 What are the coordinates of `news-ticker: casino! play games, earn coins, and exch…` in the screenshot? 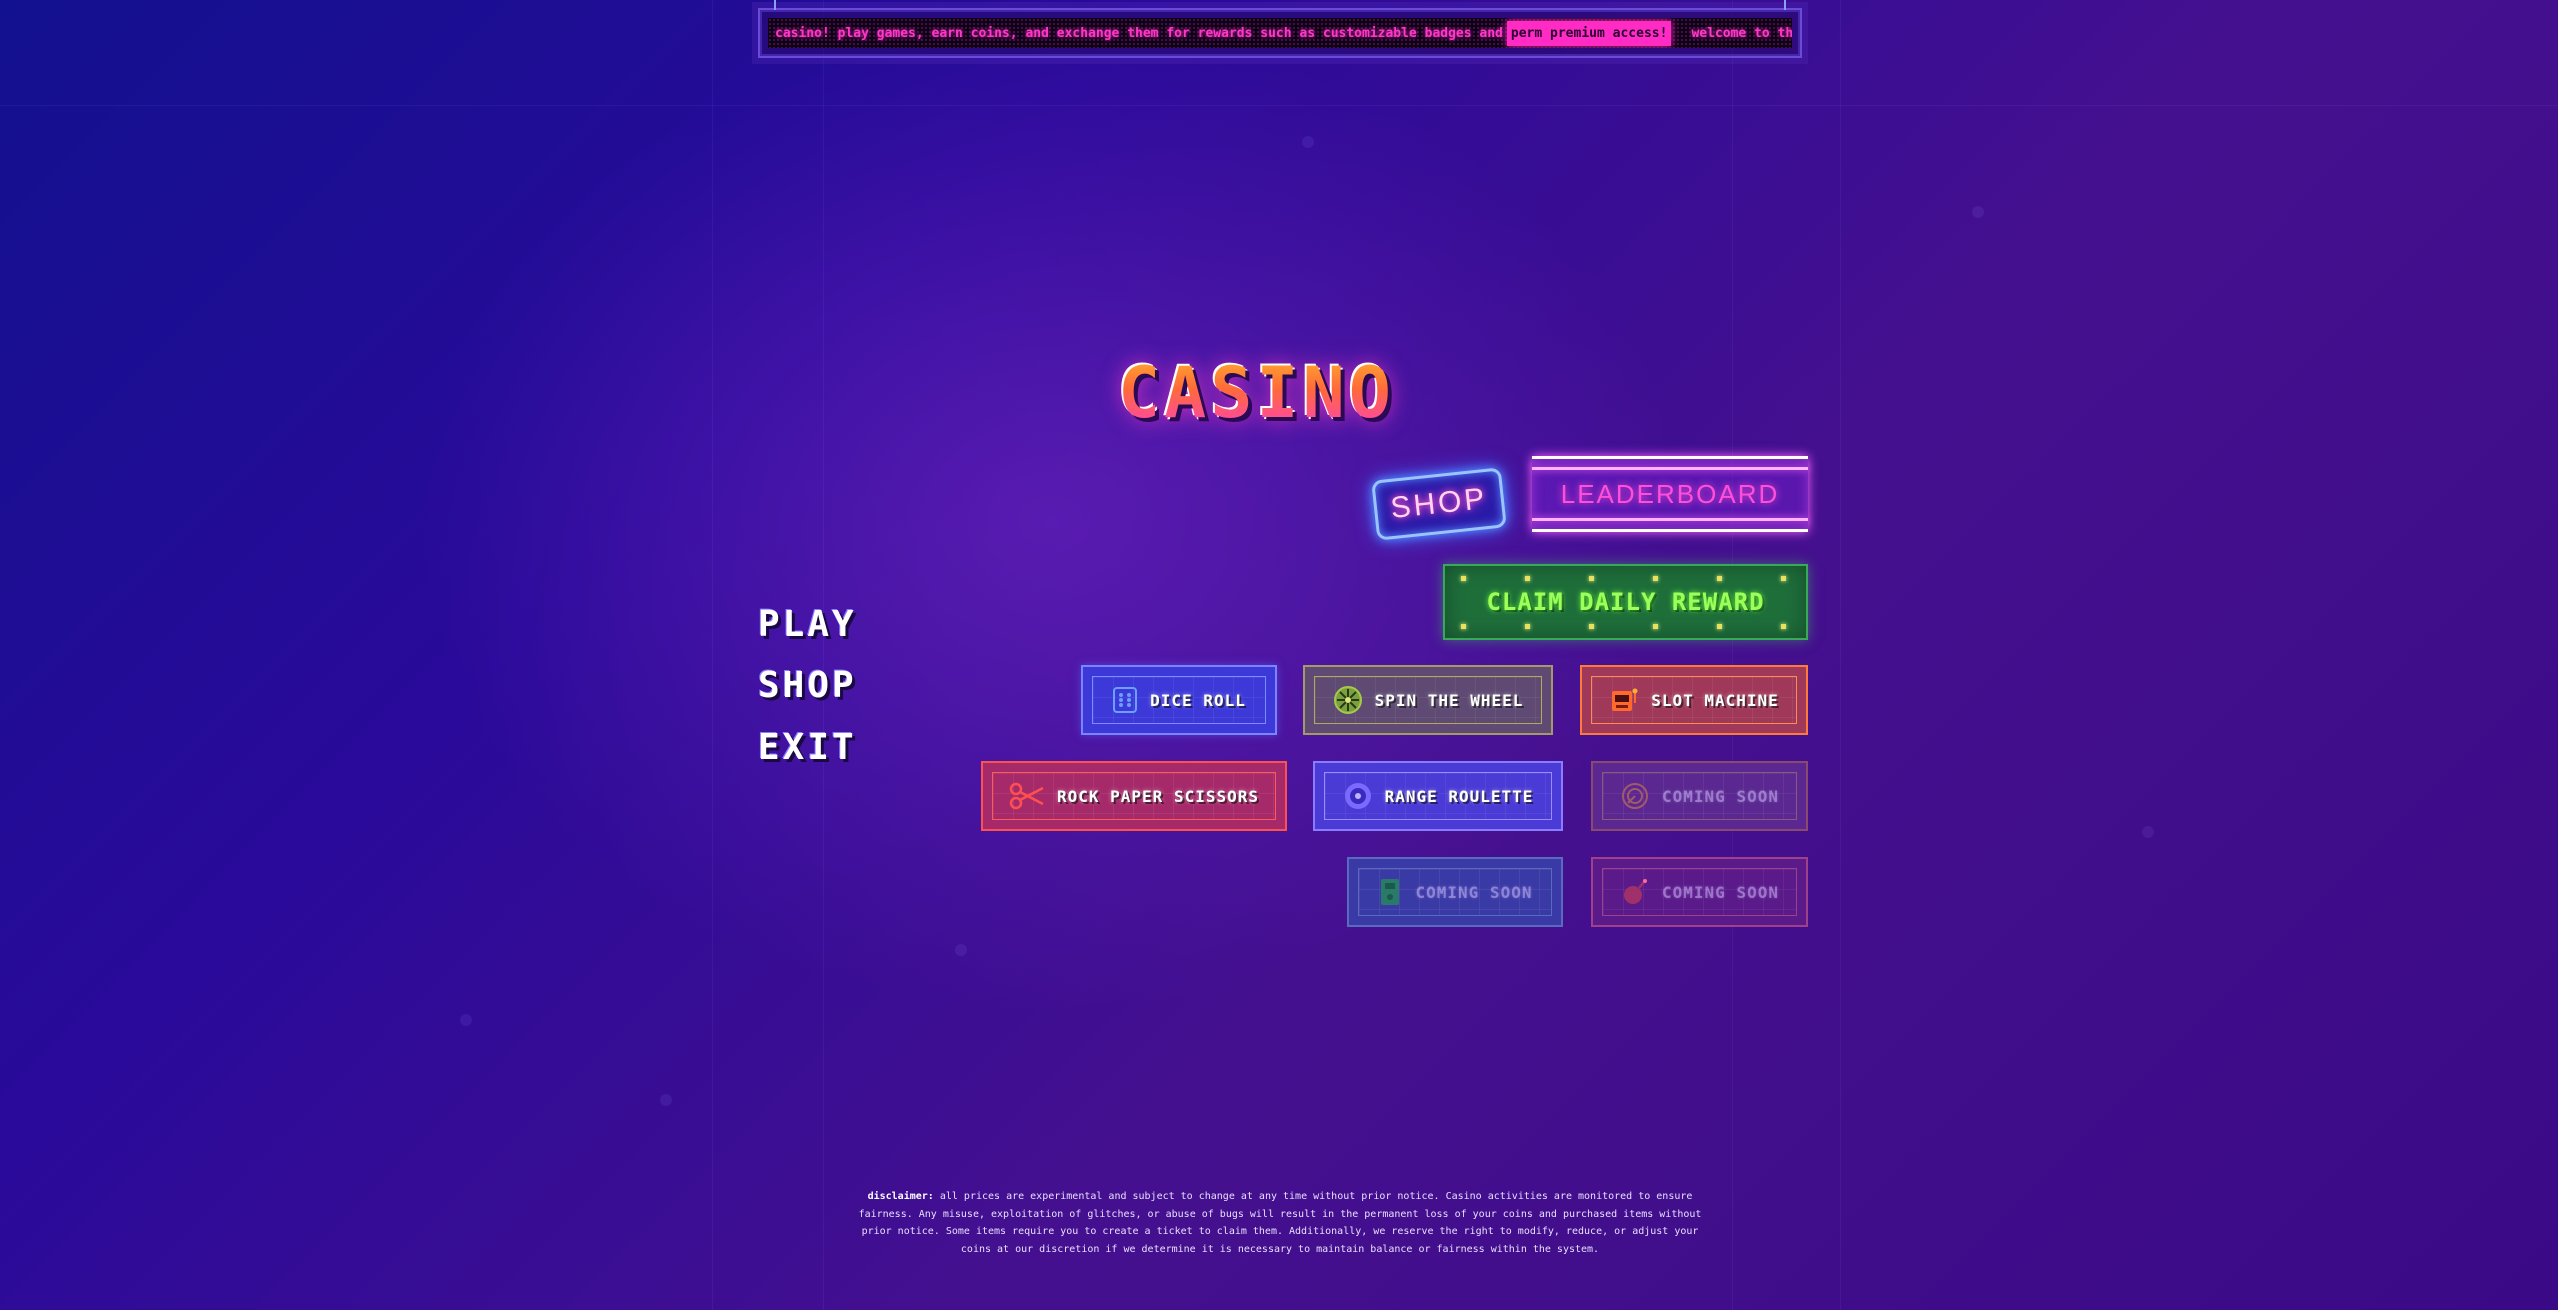 It's located at (1280, 29).